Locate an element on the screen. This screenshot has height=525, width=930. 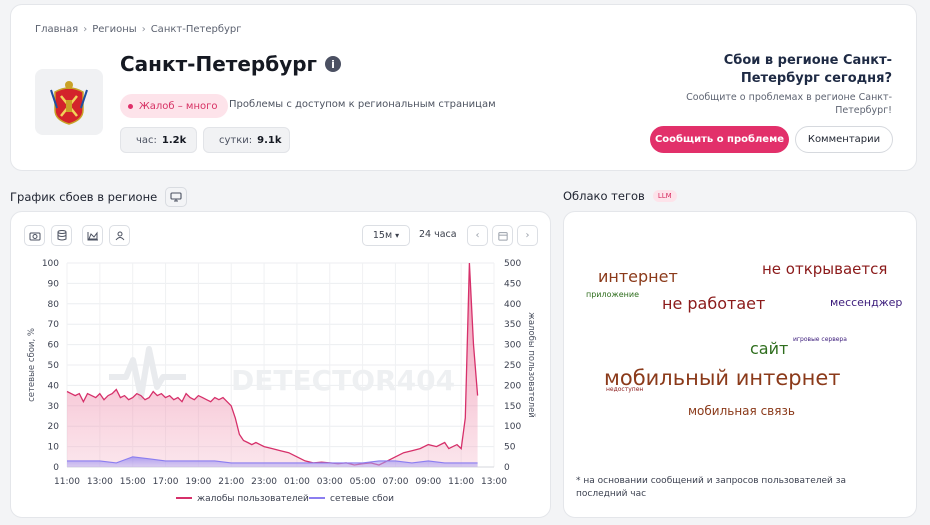
interval-value: 15м is located at coordinates (382, 235).